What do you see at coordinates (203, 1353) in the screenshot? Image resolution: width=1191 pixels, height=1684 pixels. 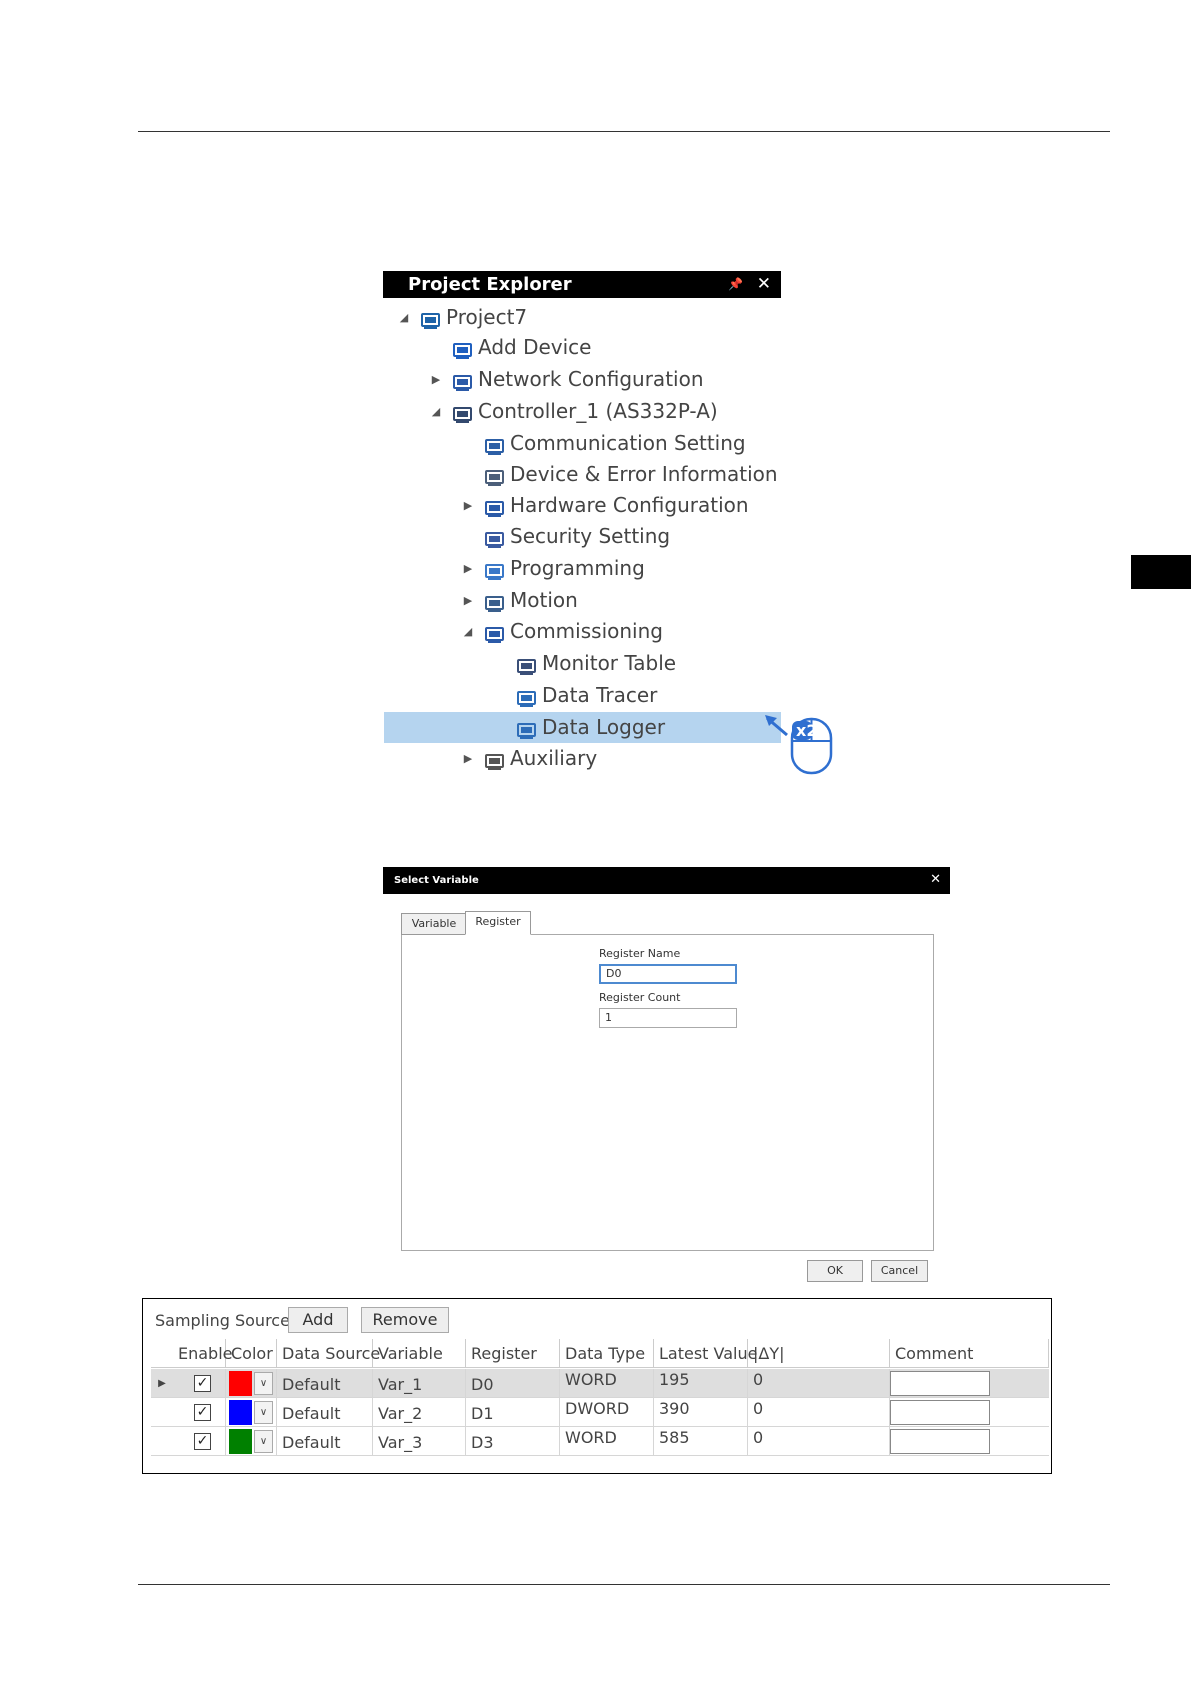 I see `column-header-enable: Enable` at bounding box center [203, 1353].